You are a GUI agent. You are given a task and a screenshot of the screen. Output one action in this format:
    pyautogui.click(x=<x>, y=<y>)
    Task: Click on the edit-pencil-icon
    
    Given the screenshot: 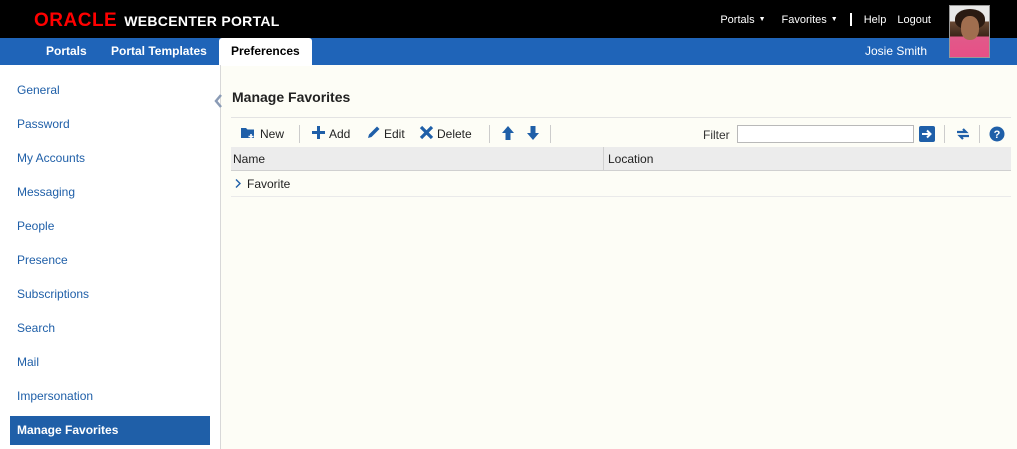 What is the action you would take?
    pyautogui.click(x=375, y=134)
    